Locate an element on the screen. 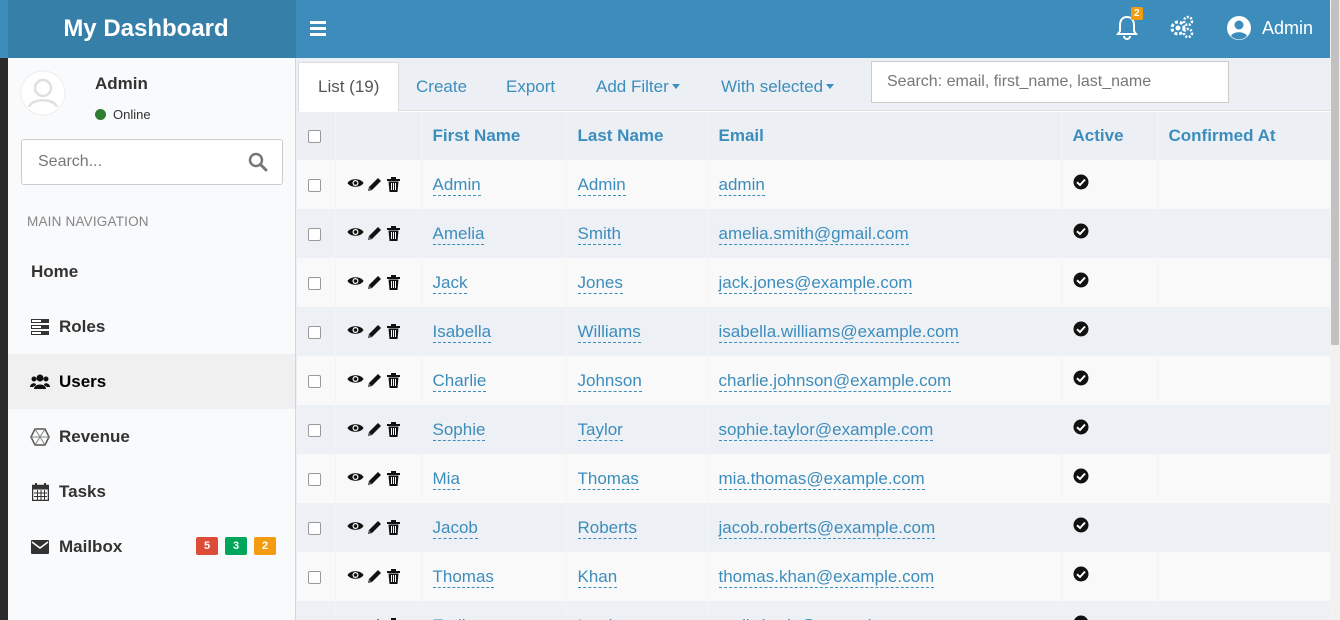 Image resolution: width=1340 pixels, height=620 pixels. email-link: isabella.williams@example.com is located at coordinates (838, 332).